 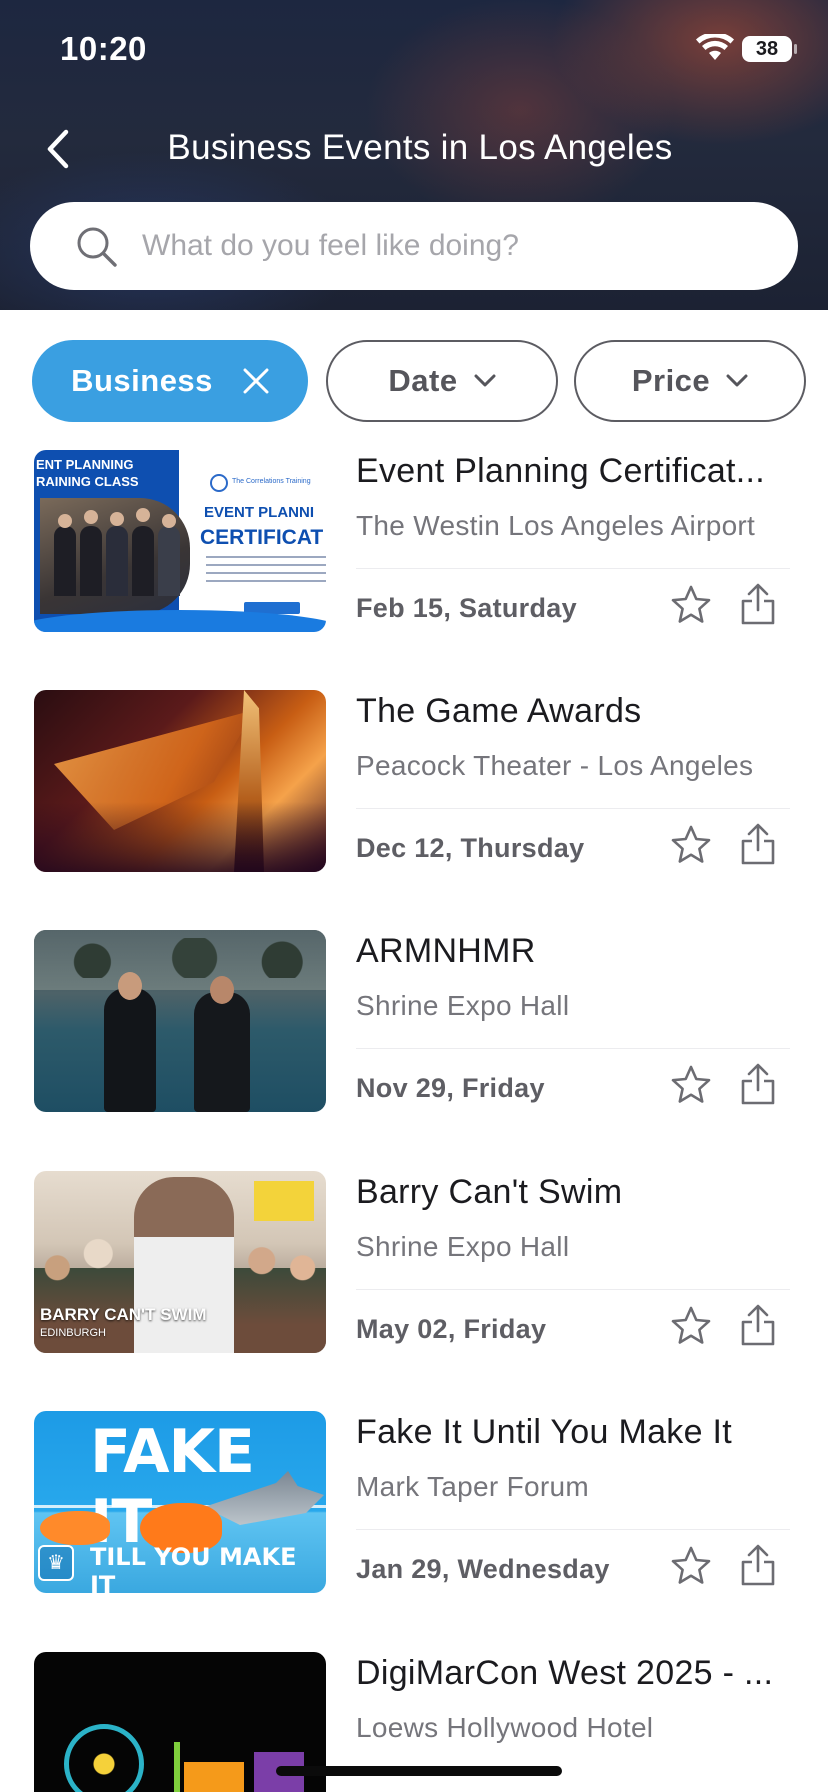 What do you see at coordinates (423, 380) in the screenshot?
I see `filter-chip-label: Date` at bounding box center [423, 380].